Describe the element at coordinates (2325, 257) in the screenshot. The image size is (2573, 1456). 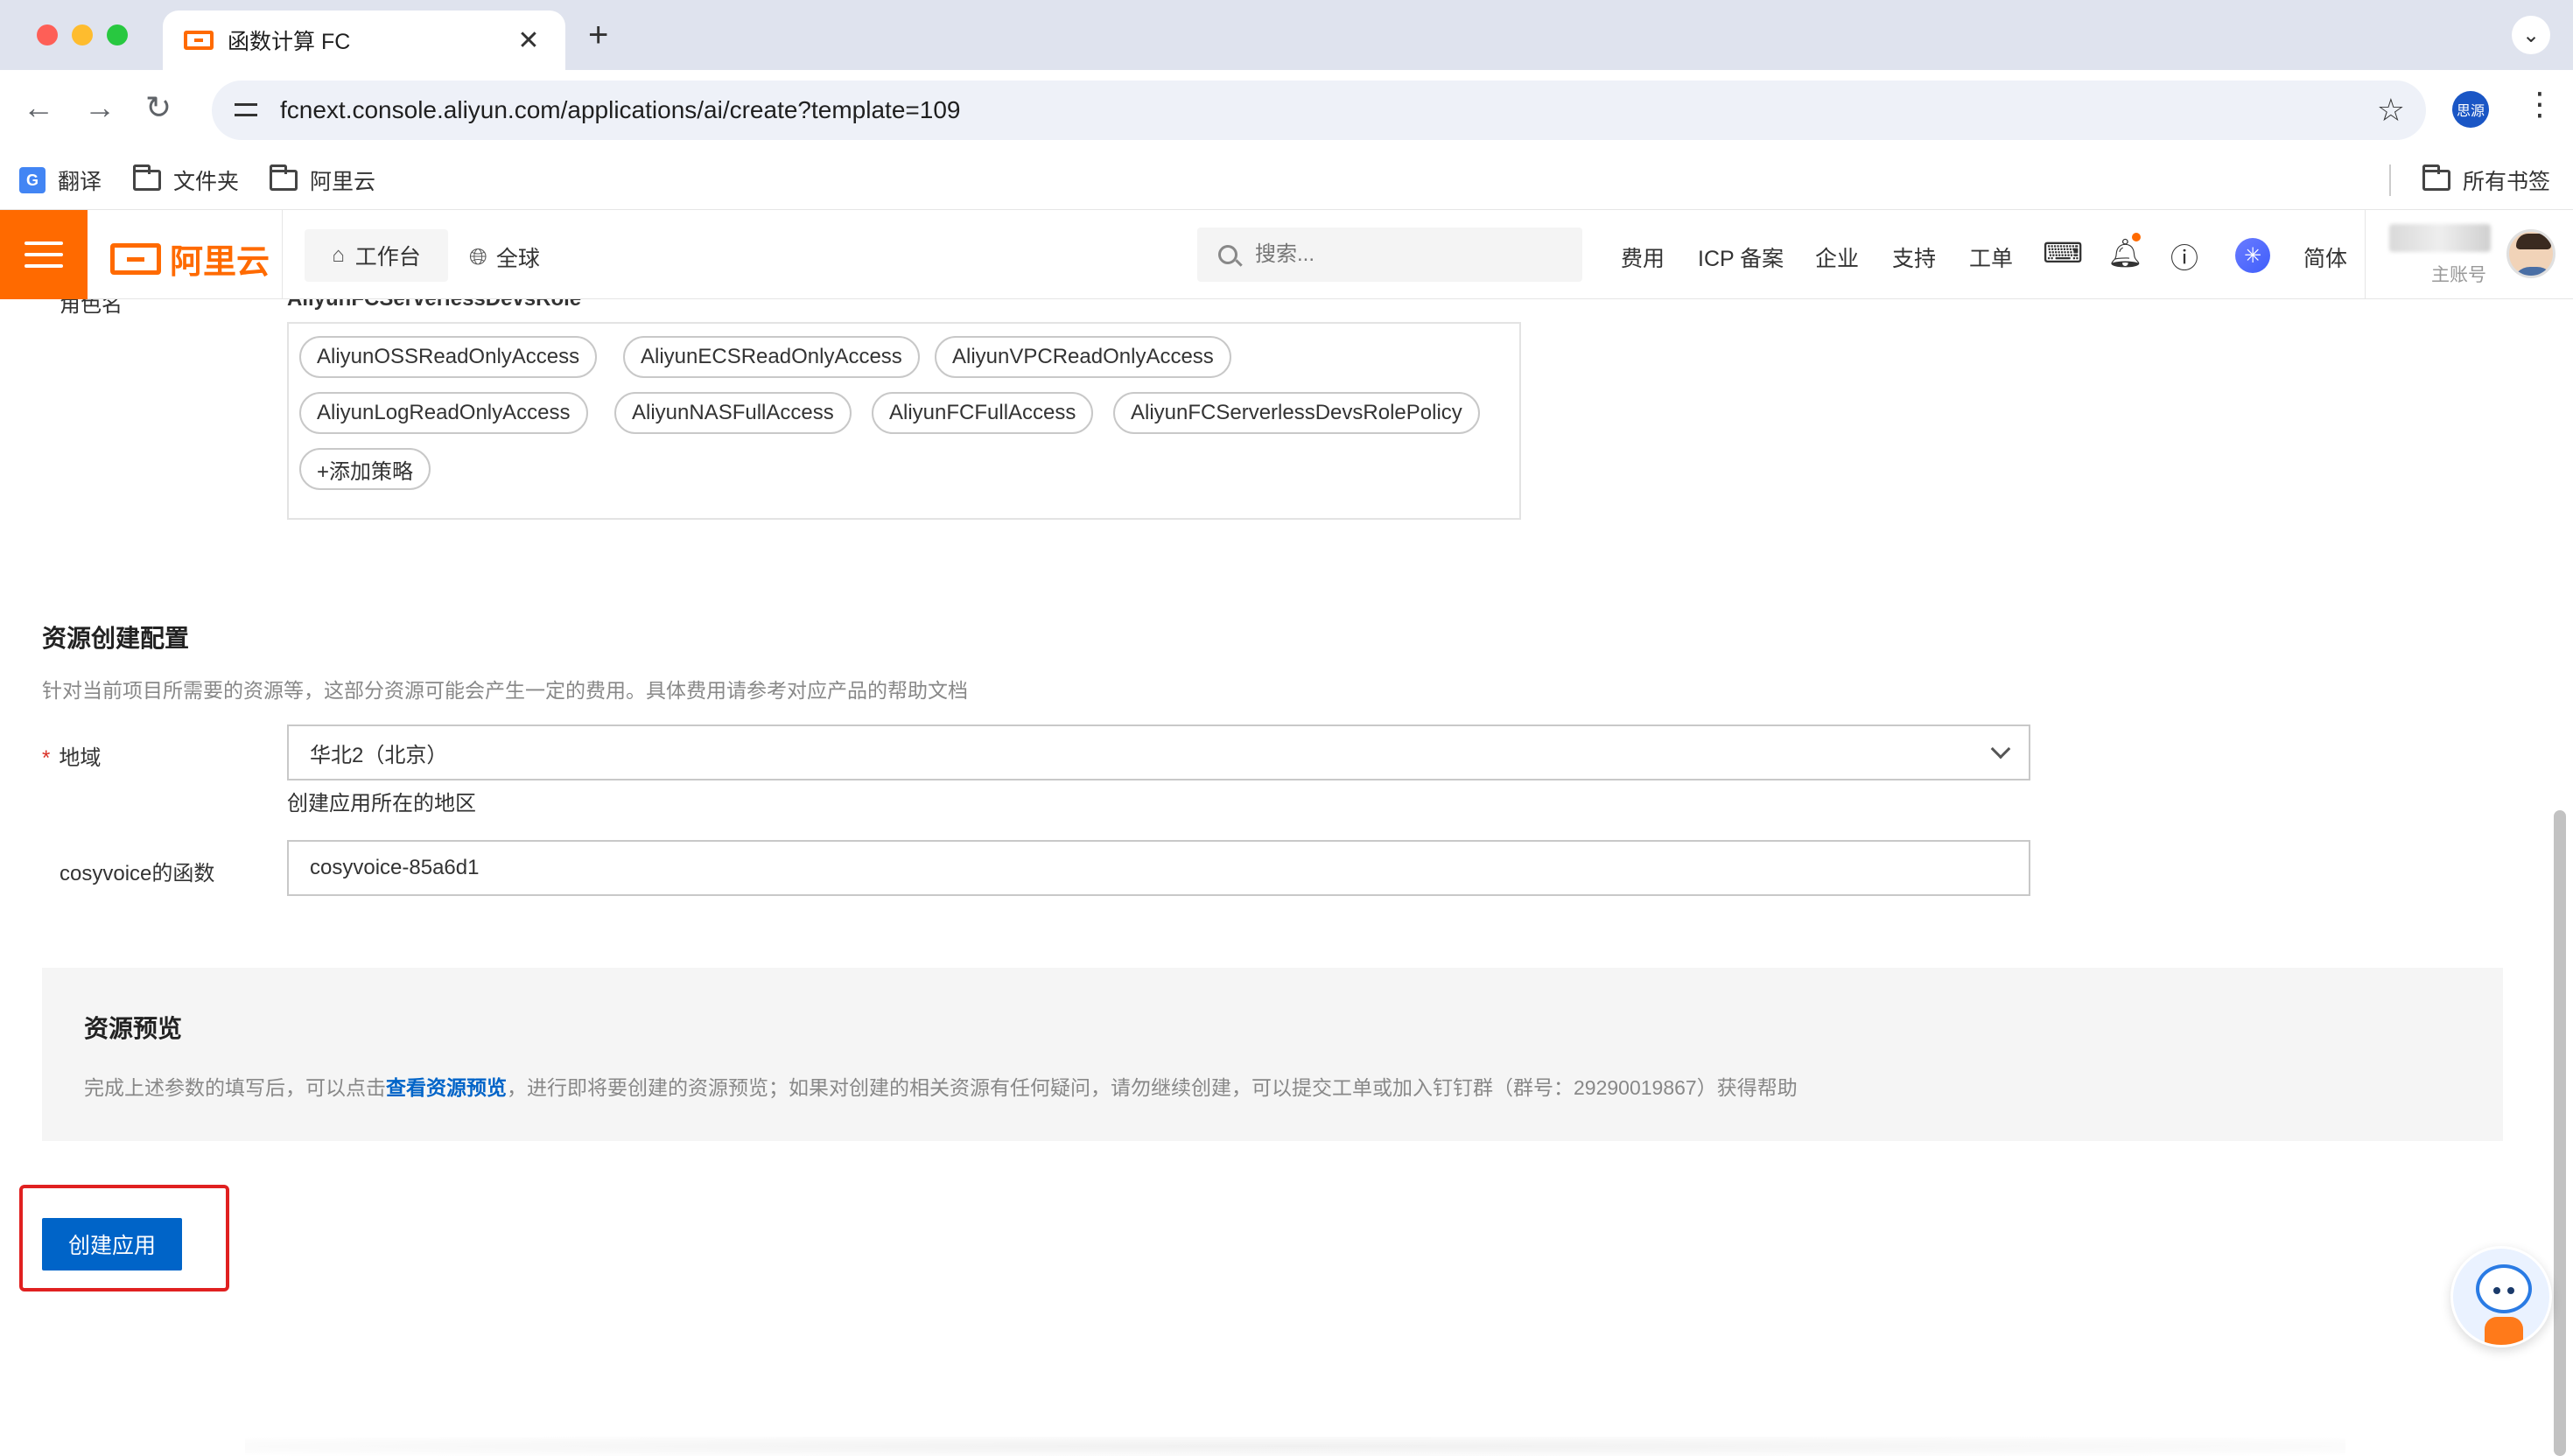
I see `language-switch: 简体` at that location.